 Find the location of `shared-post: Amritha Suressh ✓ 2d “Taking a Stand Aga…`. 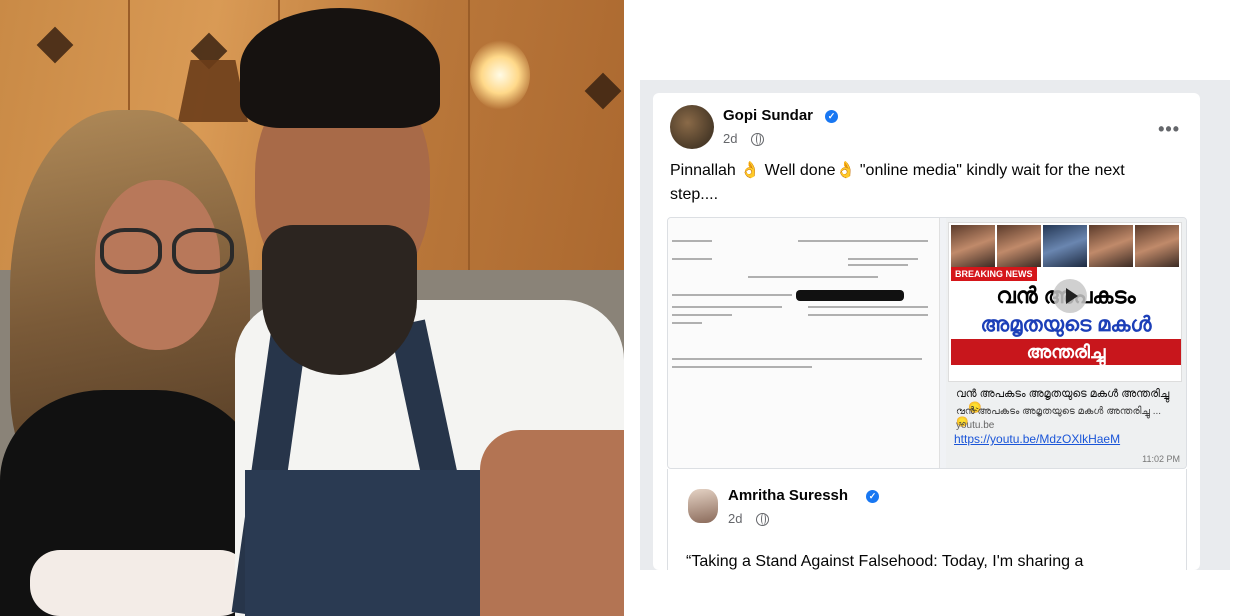

shared-post: Amritha Suressh ✓ 2d “Taking a Stand Aga… is located at coordinates (927, 519).